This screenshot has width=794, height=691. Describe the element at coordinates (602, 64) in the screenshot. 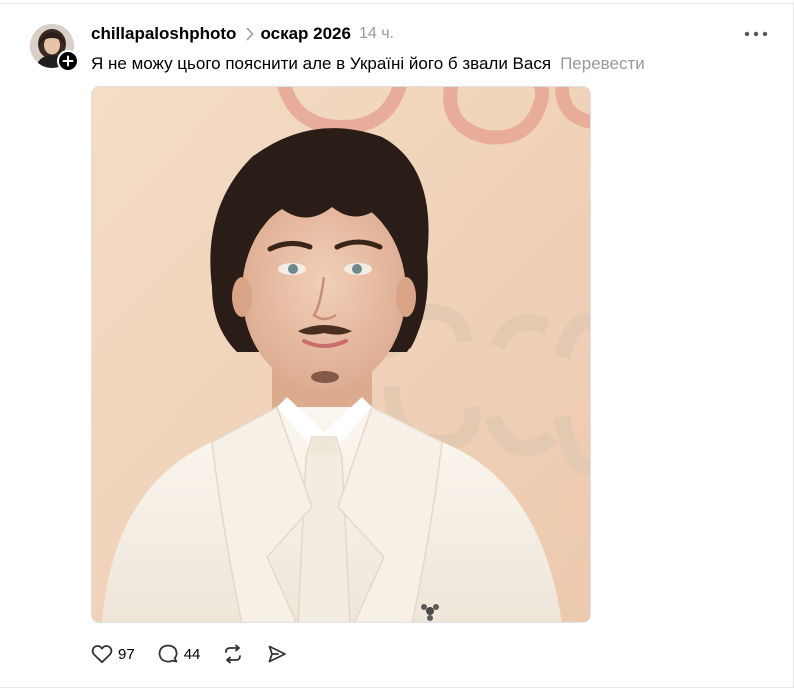

I see `translate-link: Перевести` at that location.